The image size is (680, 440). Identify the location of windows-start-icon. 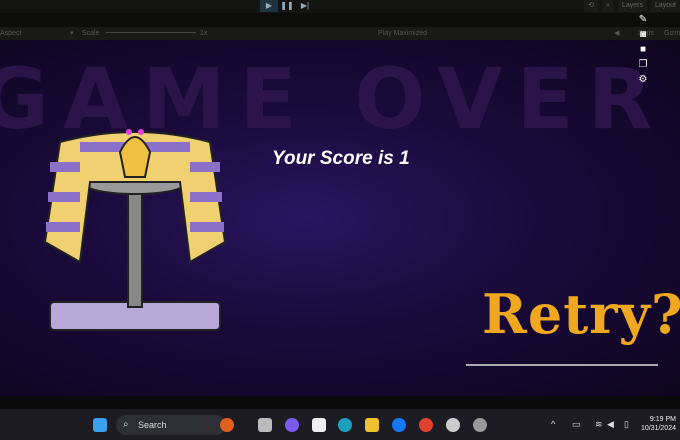
(100, 425).